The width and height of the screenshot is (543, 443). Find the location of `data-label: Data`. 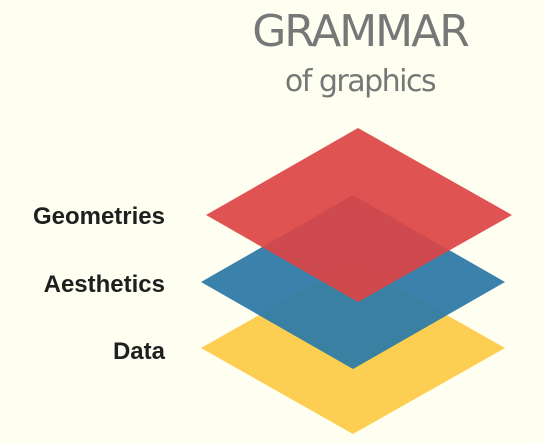

data-label: Data is located at coordinates (138, 351).